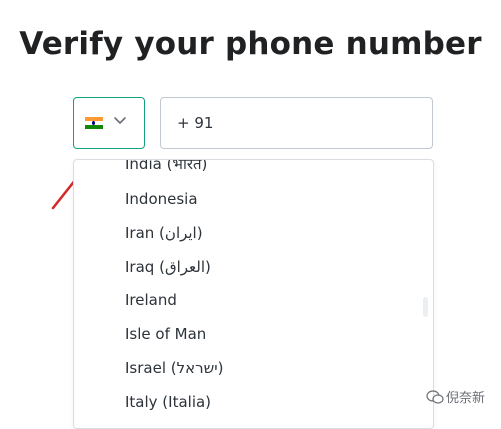  Describe the element at coordinates (425, 307) in the screenshot. I see `dropdown-scrollbar` at that location.